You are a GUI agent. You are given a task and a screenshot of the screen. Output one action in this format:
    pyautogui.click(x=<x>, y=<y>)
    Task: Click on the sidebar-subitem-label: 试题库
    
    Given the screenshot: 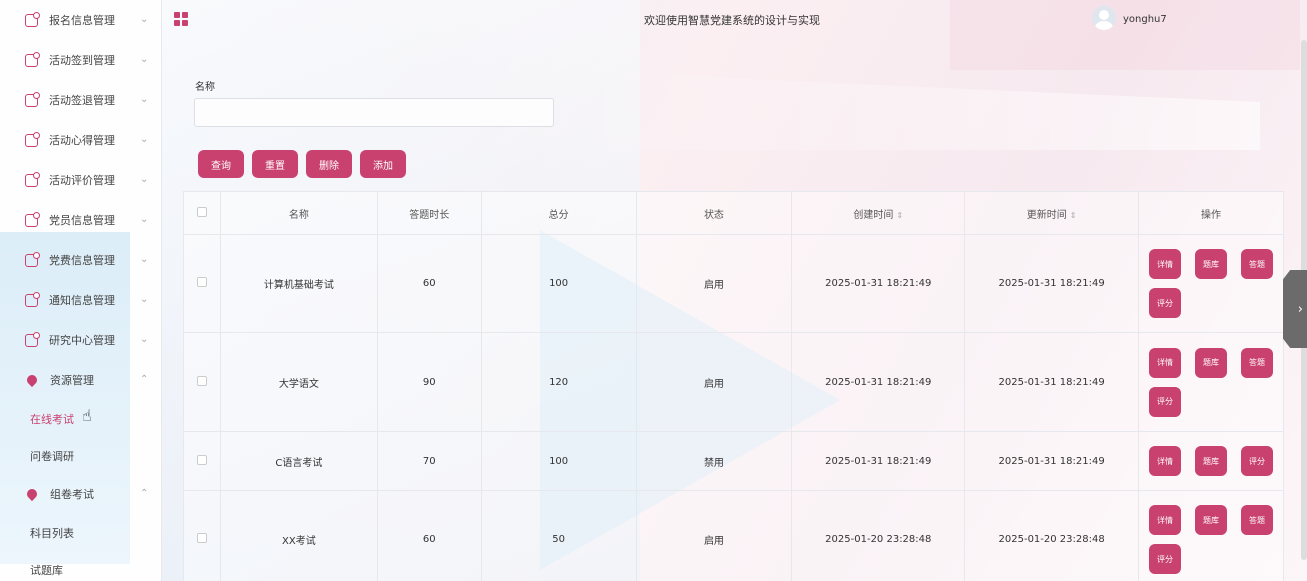 What is the action you would take?
    pyautogui.click(x=46, y=570)
    